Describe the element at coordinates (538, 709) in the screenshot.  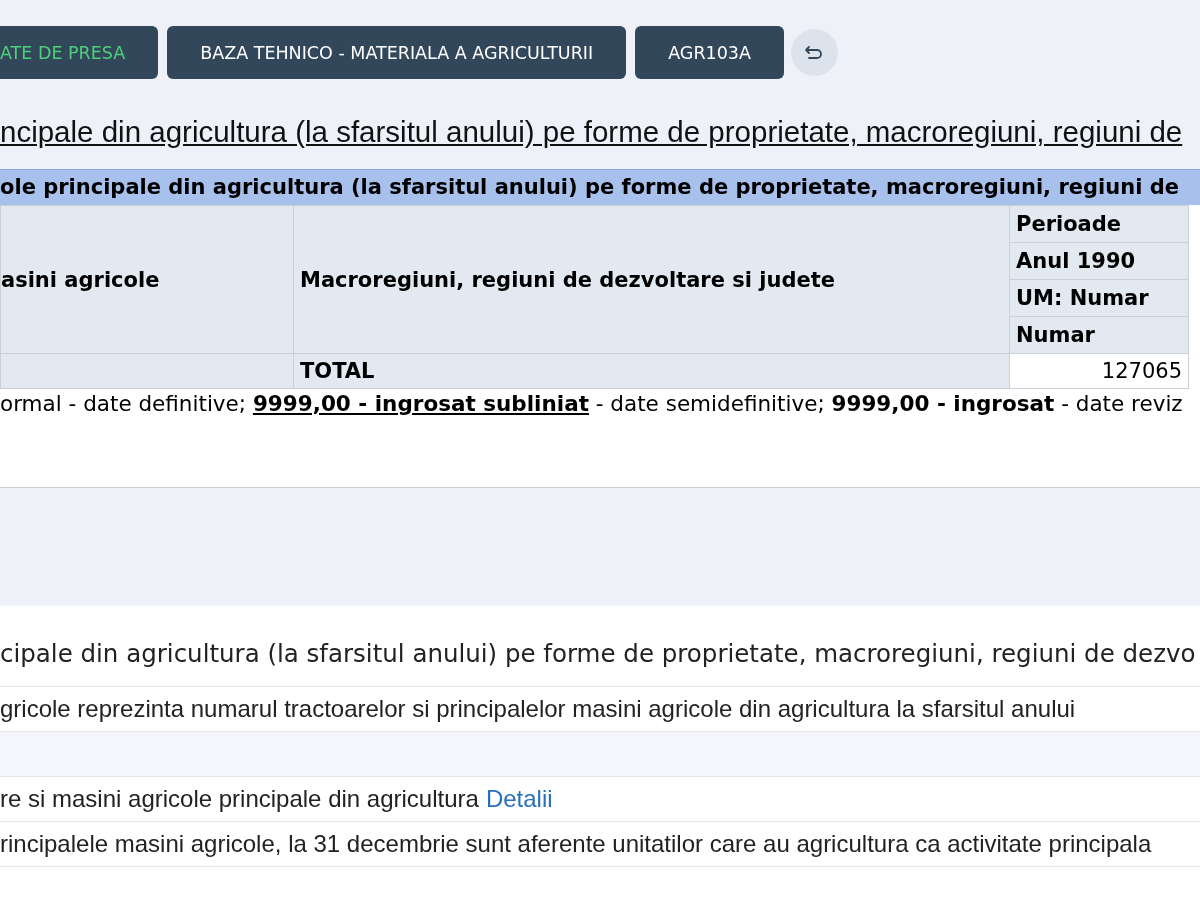
I see `detail-text: gricole reprezinta numarul tractoarelor si principalelor masini agricole din agricultura la sfarsitul anului` at that location.